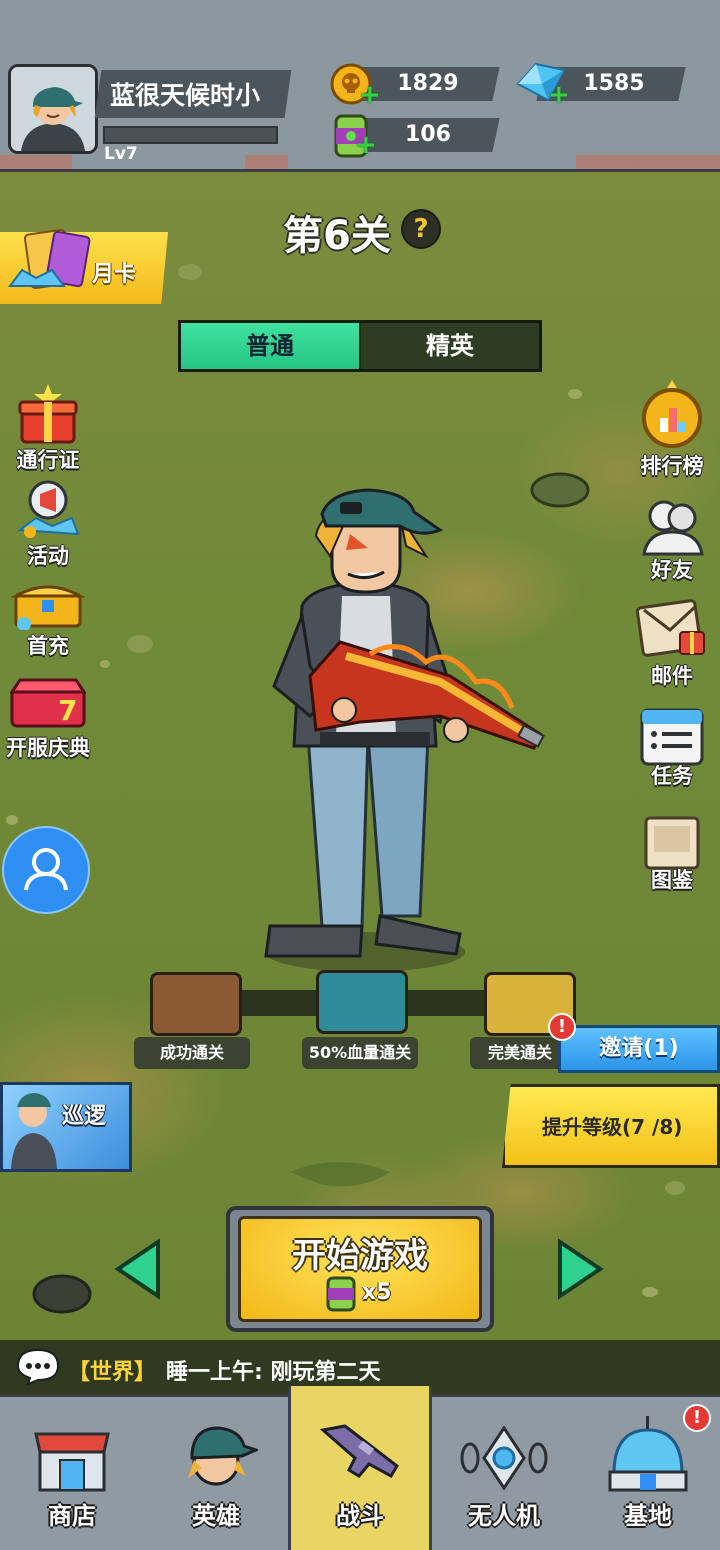 This screenshot has width=720, height=1550. What do you see at coordinates (648, 1516) in the screenshot?
I see `nav-label: 基地` at bounding box center [648, 1516].